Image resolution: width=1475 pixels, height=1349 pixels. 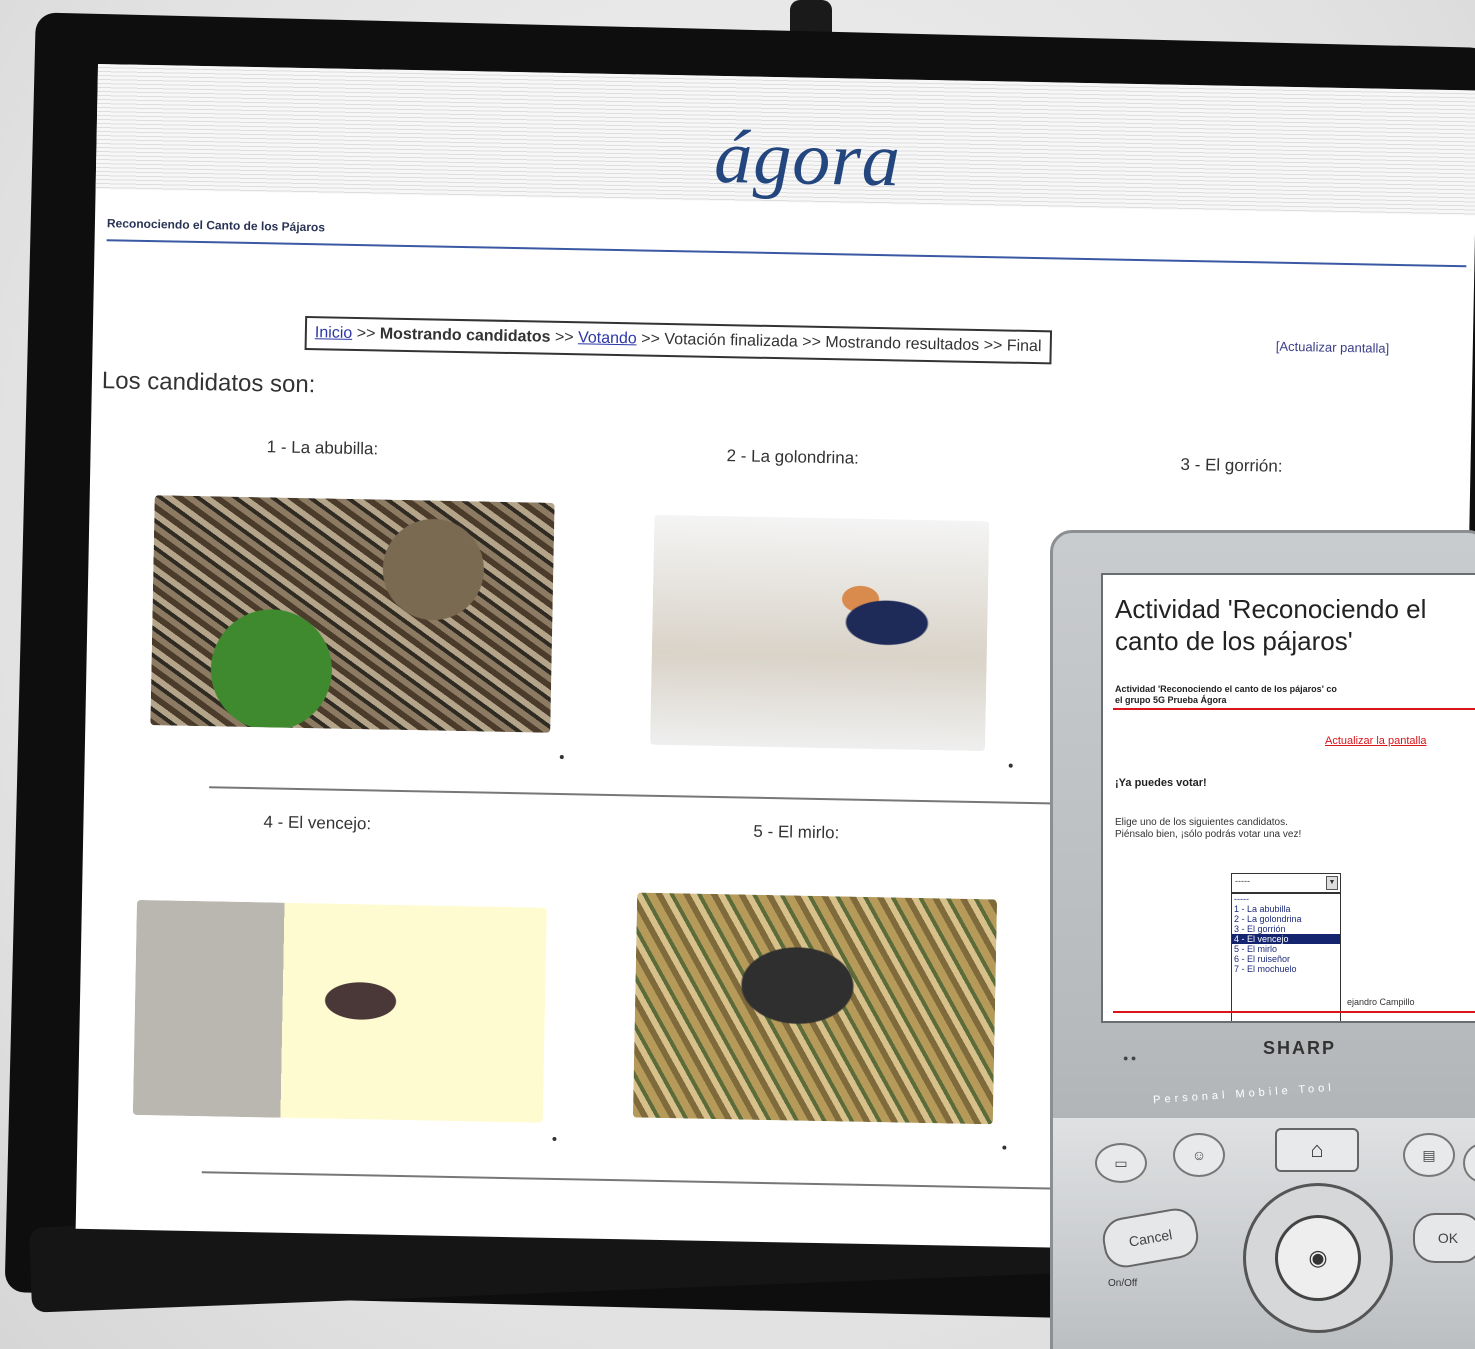 What do you see at coordinates (1286, 919) in the screenshot?
I see `candidate-option: 2 - La golondrina` at bounding box center [1286, 919].